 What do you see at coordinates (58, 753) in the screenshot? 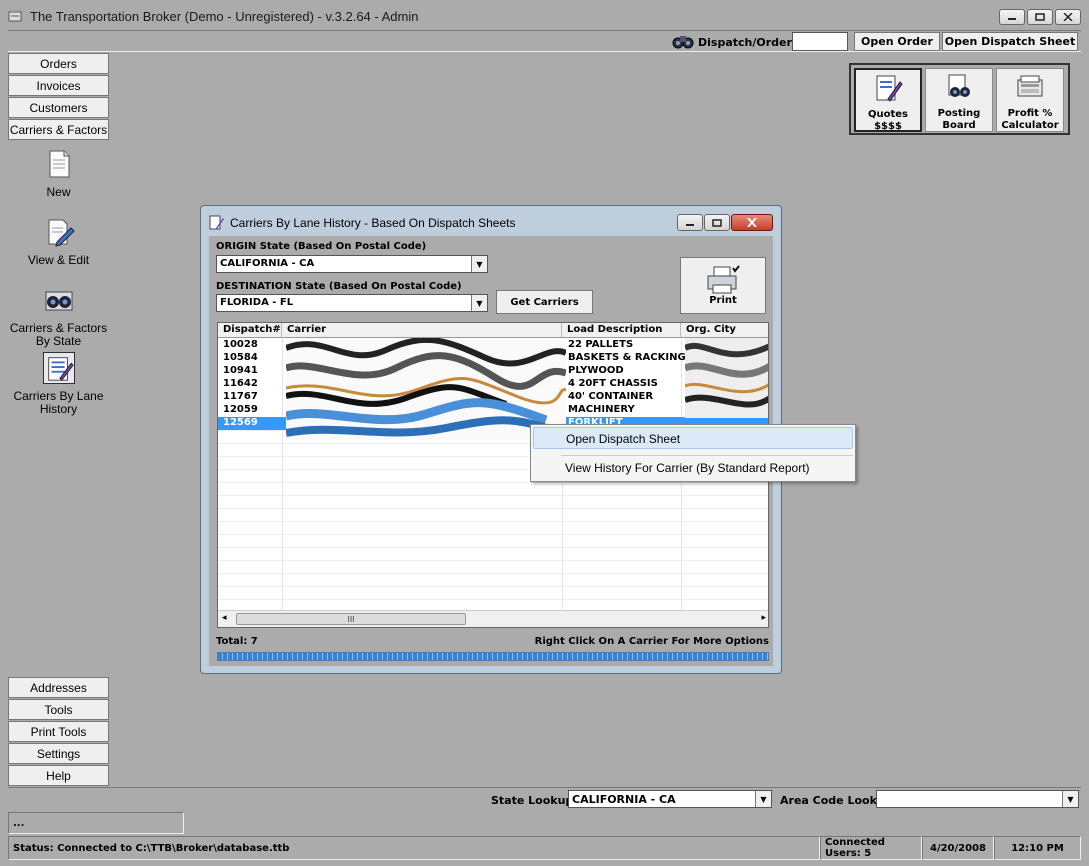
I see `nav-settings: Settings` at bounding box center [58, 753].